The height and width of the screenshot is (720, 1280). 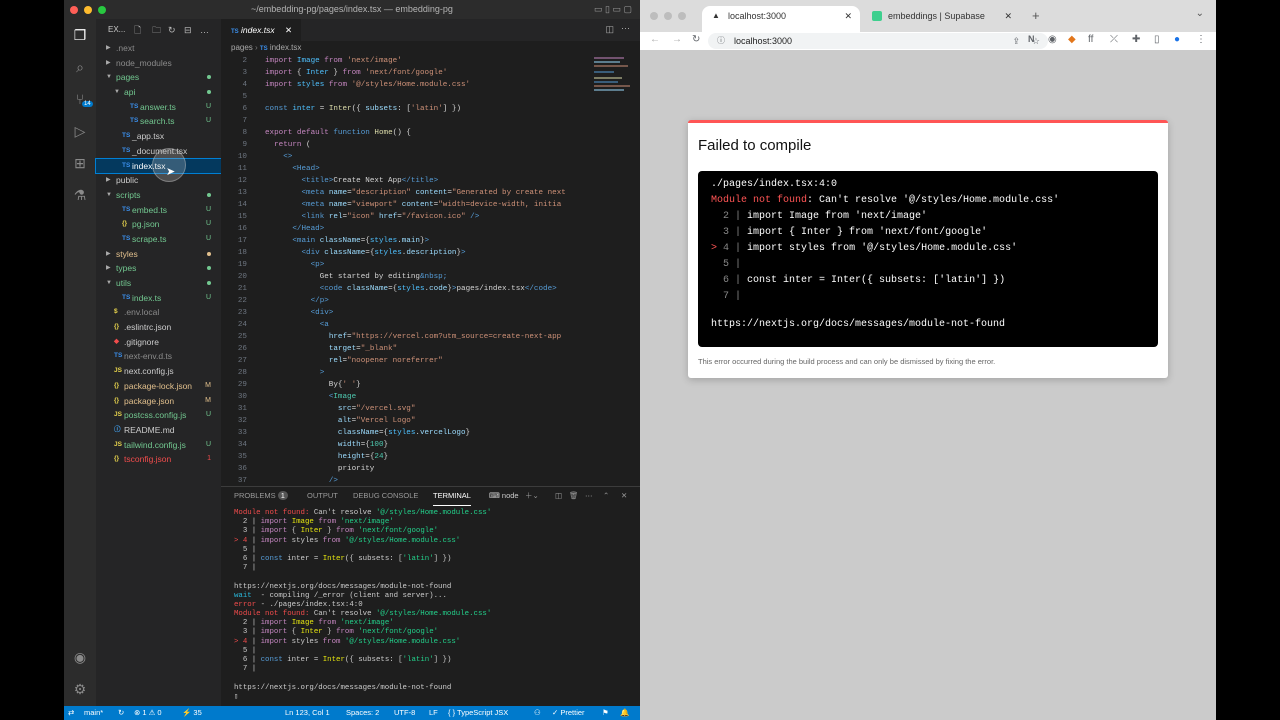 I want to click on language-mode: { } TypeScript JSX, so click(x=478, y=713).